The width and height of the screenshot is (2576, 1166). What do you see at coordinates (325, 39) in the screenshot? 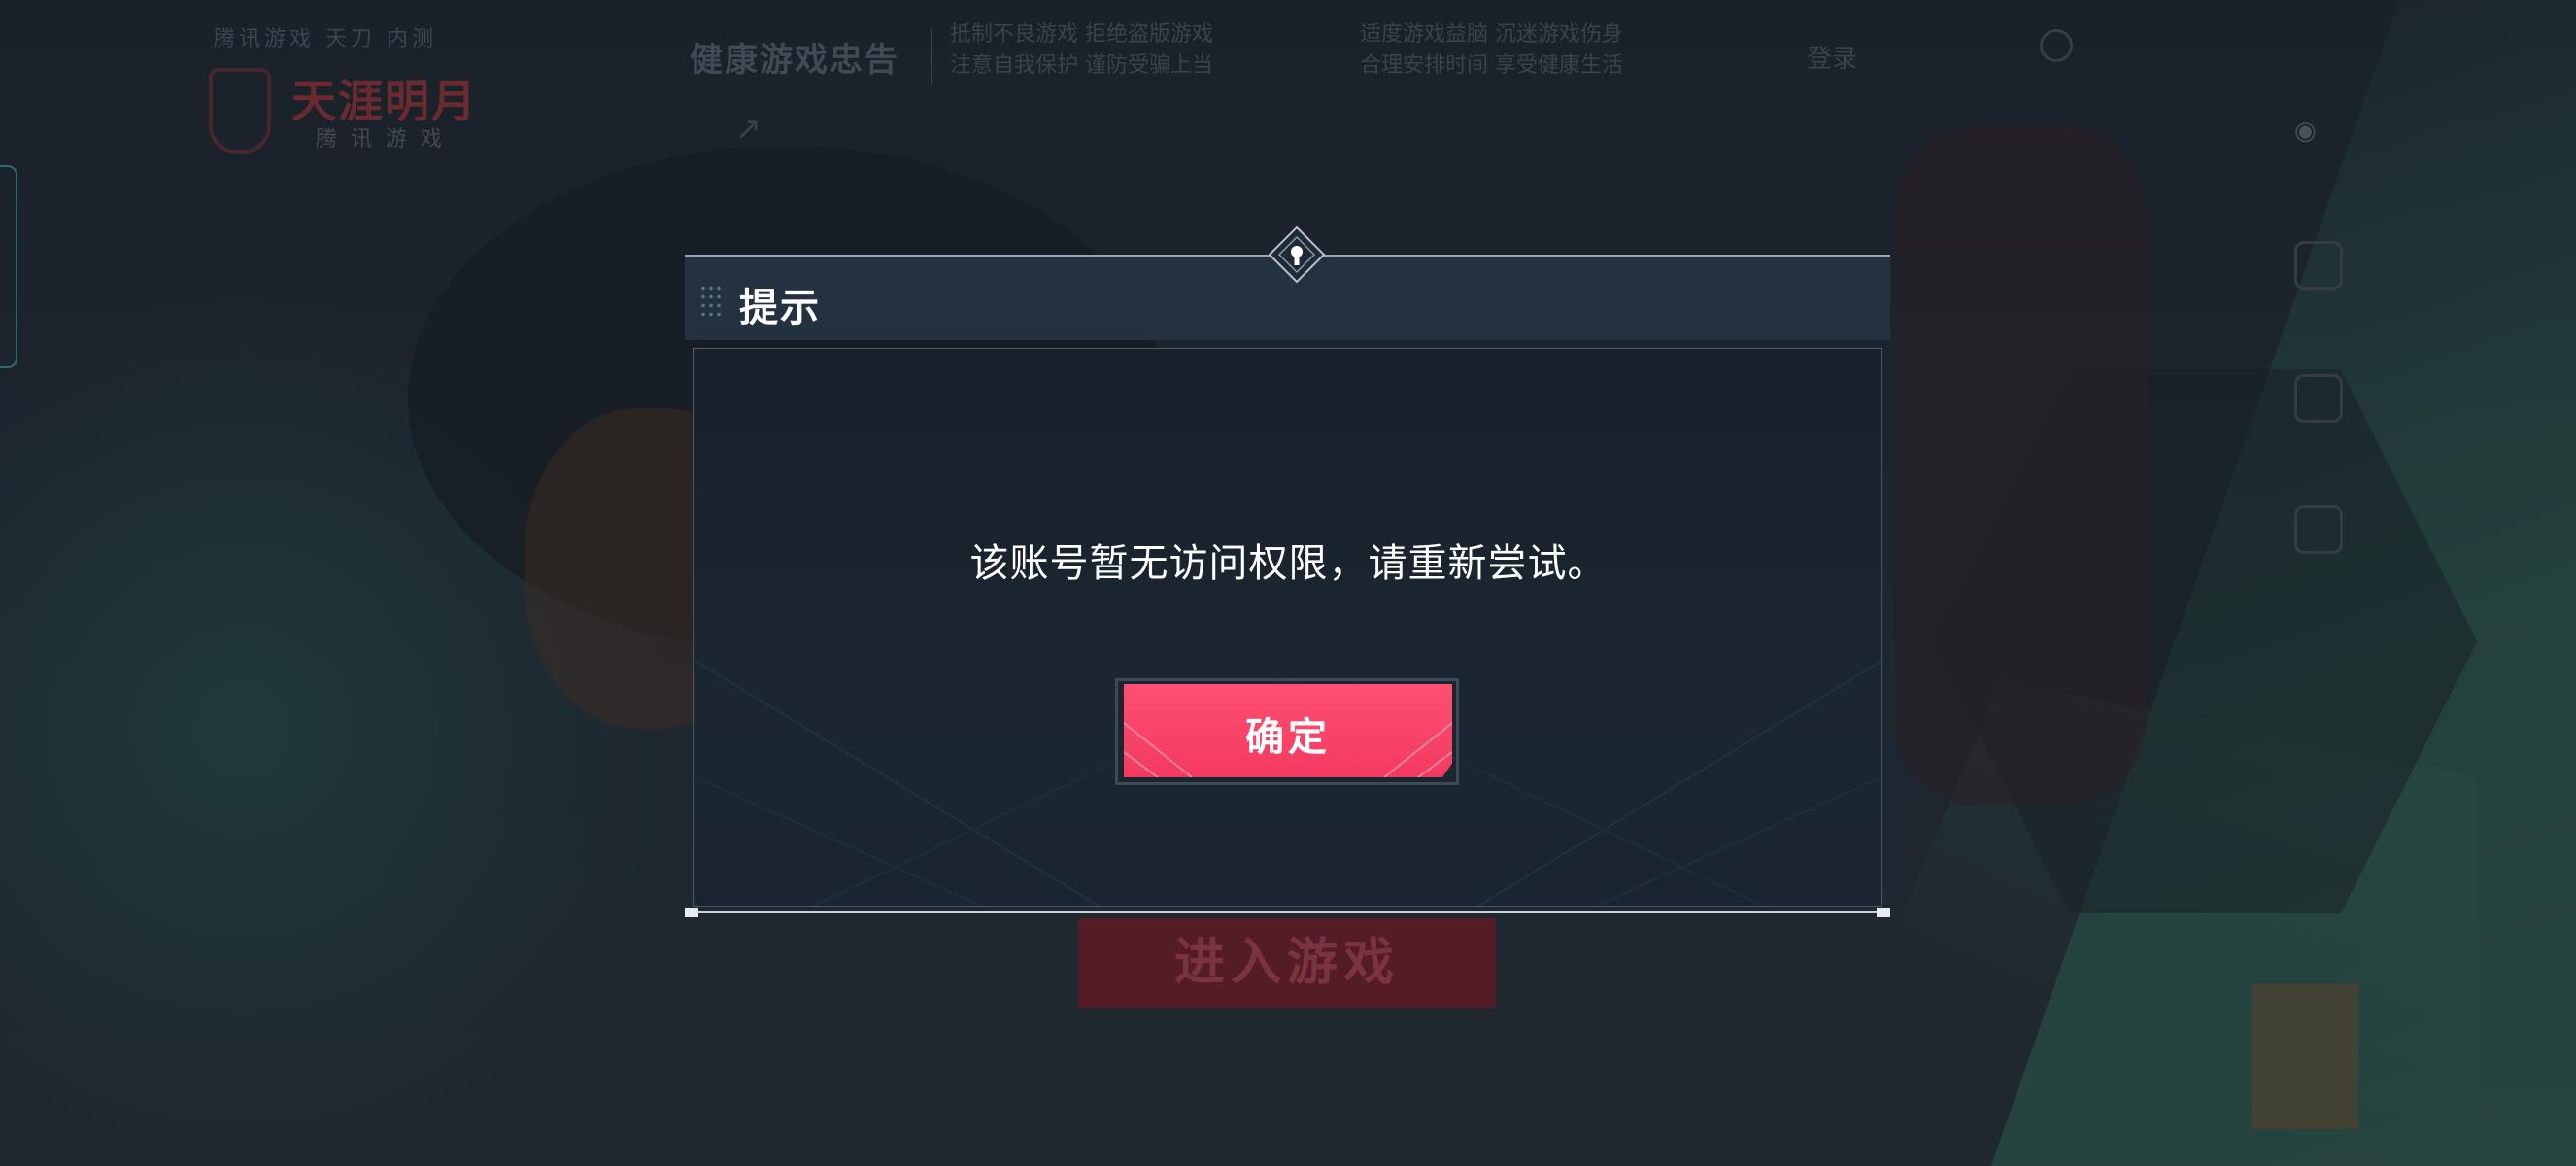
I see `top-line-text: 腾讯游戏 天刀 内测` at bounding box center [325, 39].